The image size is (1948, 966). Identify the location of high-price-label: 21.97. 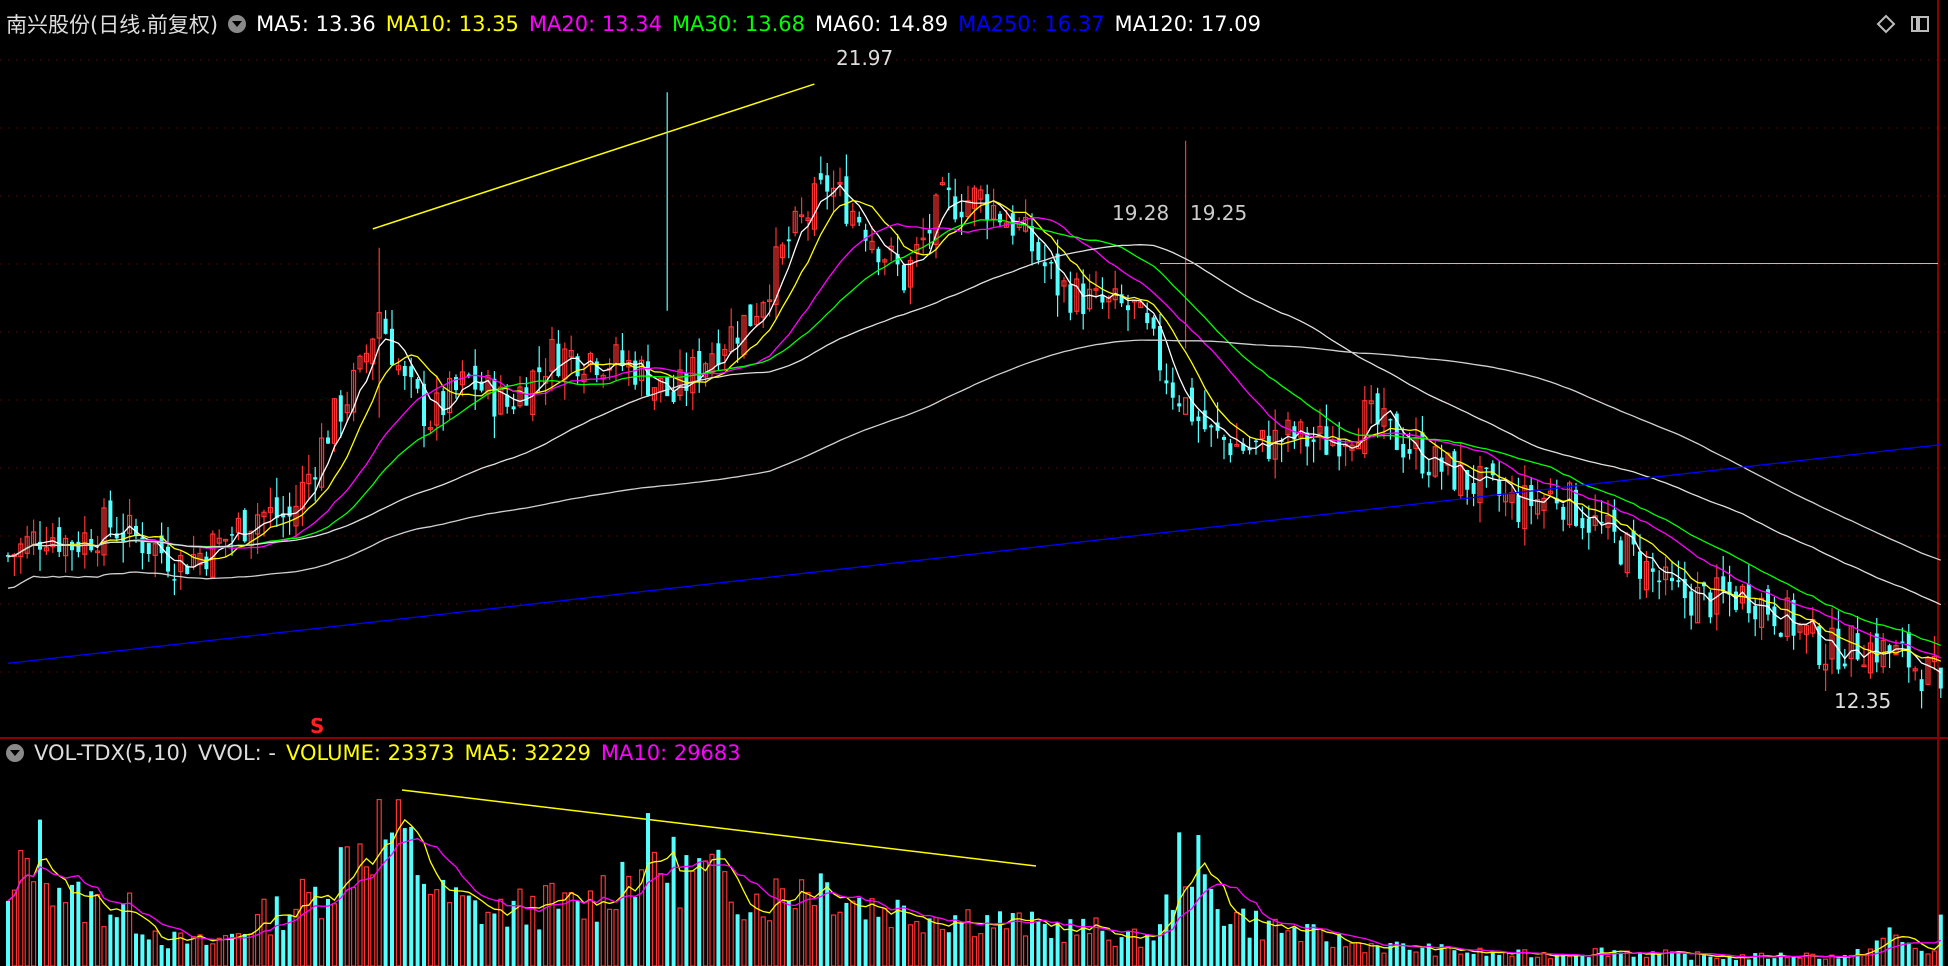
(864, 58).